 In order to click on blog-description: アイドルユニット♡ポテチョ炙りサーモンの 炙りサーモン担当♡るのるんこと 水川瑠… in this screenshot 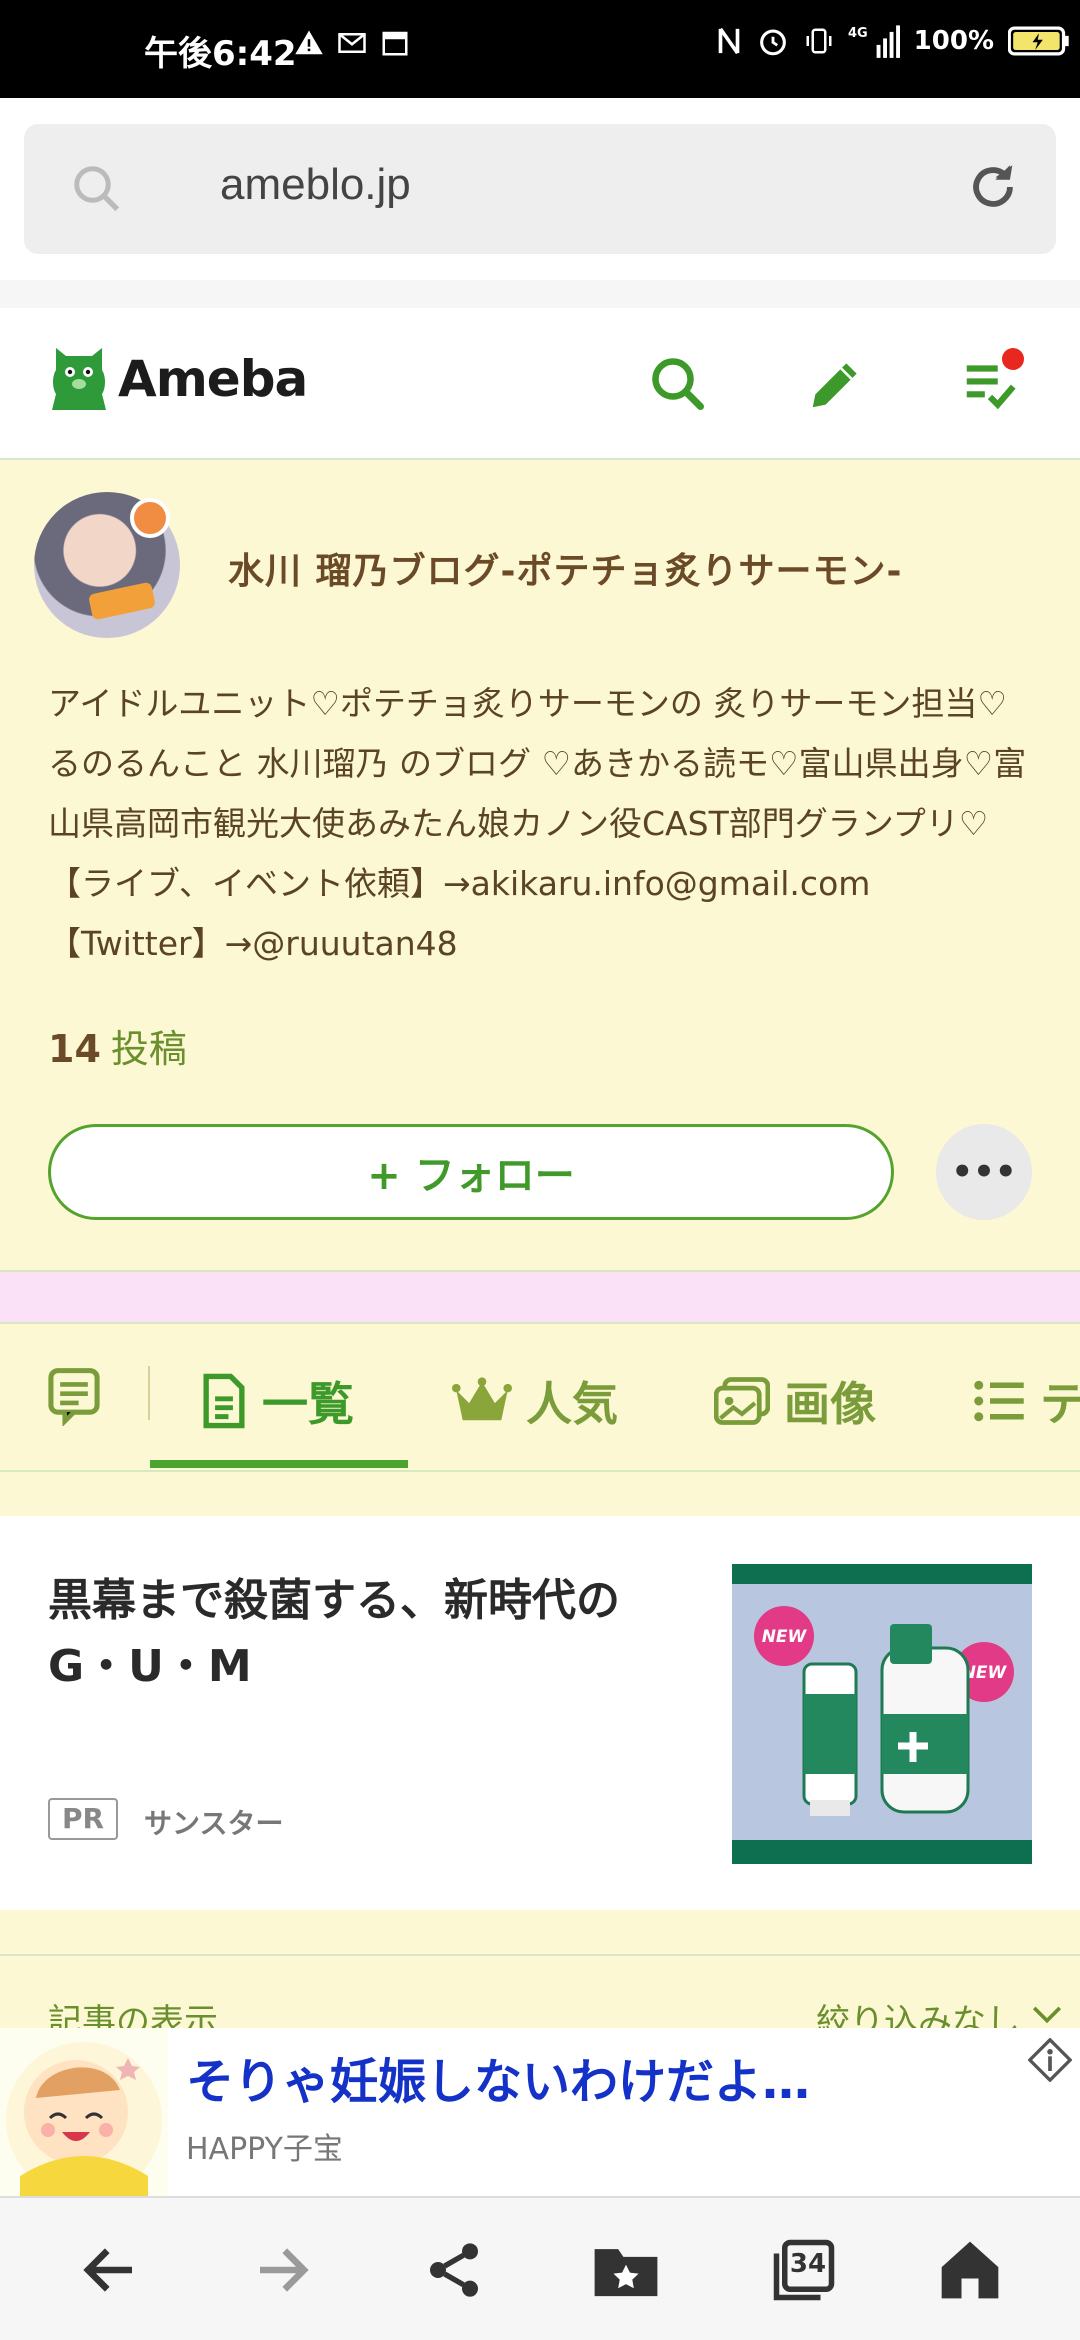, I will do `click(537, 823)`.